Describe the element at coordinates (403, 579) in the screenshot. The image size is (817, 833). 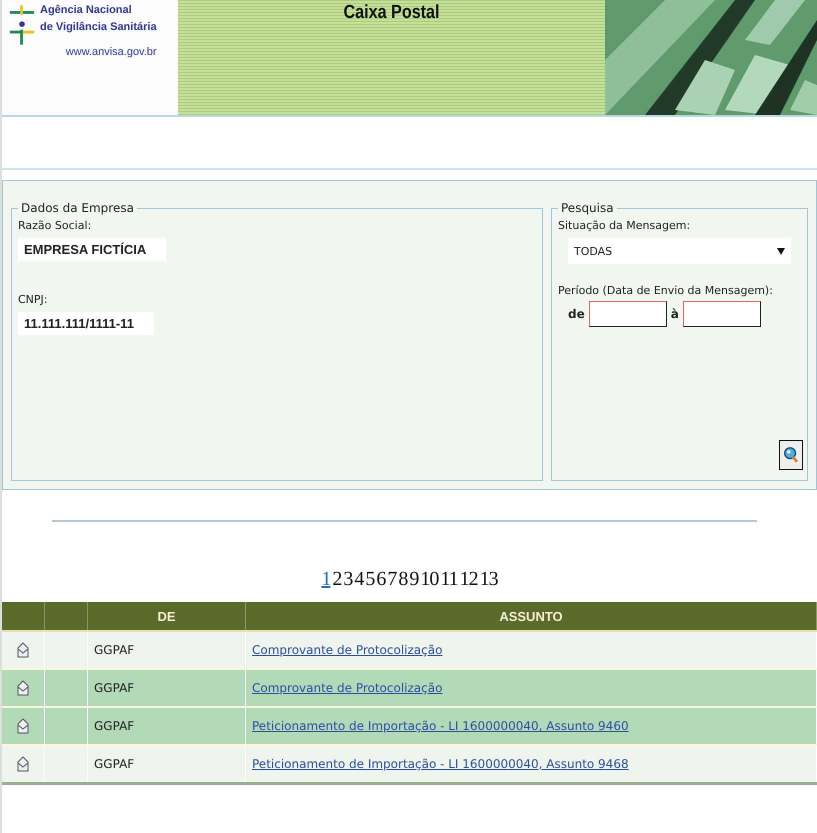
I see `page-link: 8` at that location.